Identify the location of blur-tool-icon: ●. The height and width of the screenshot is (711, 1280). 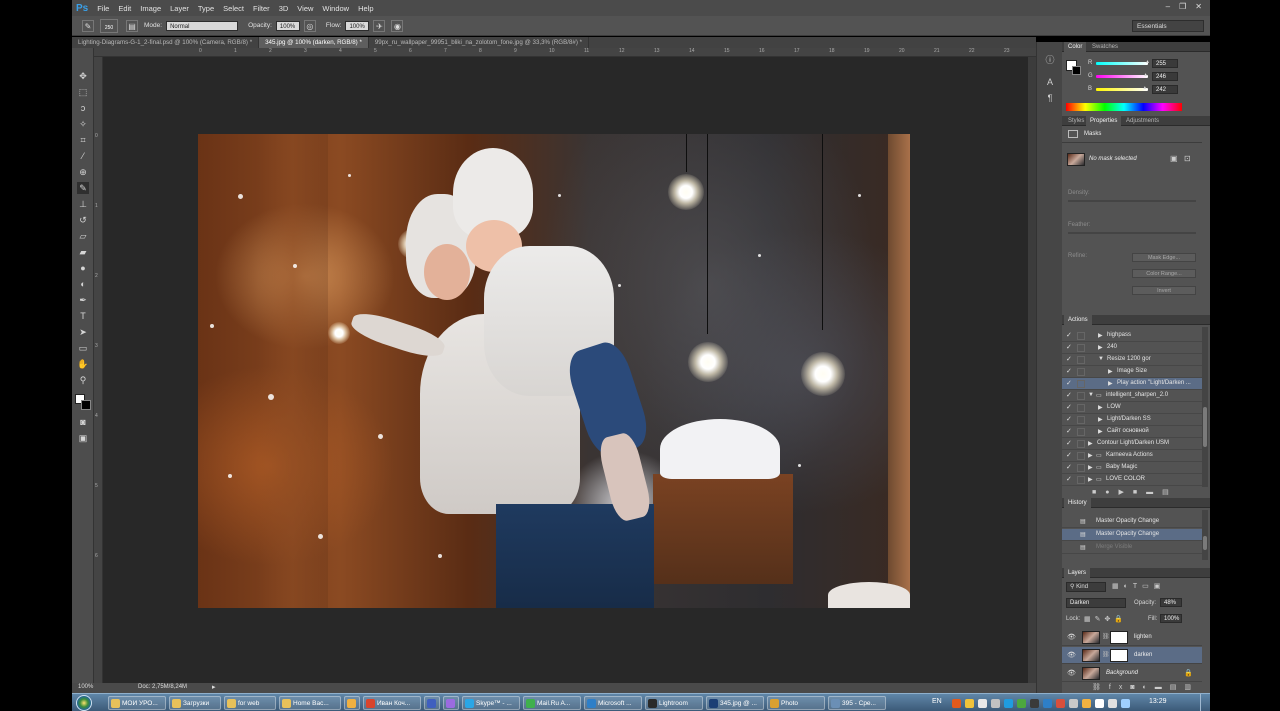
(83, 268).